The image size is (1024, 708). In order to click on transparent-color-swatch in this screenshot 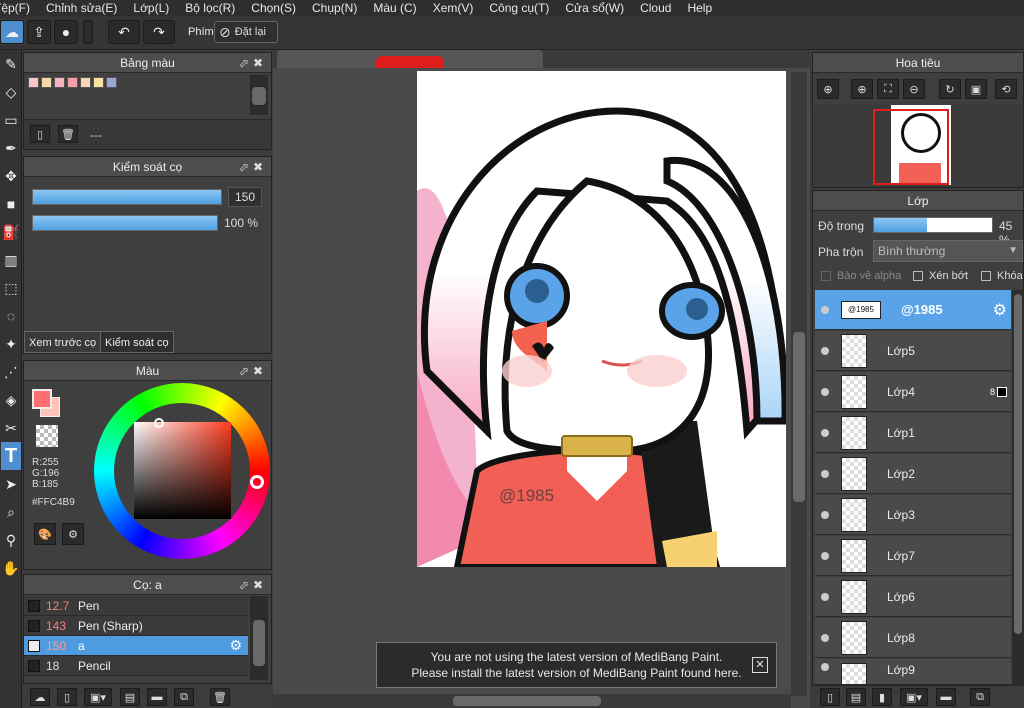, I will do `click(47, 436)`.